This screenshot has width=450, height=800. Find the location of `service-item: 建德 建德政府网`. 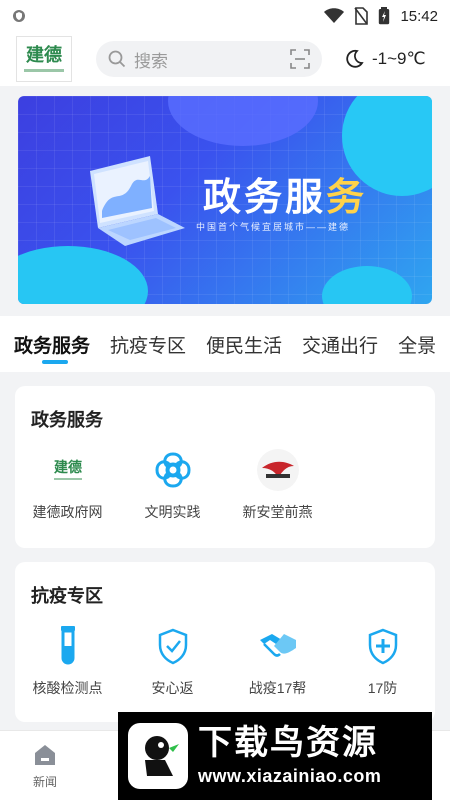

service-item: 建德 建德政府网 is located at coordinates (67, 485).